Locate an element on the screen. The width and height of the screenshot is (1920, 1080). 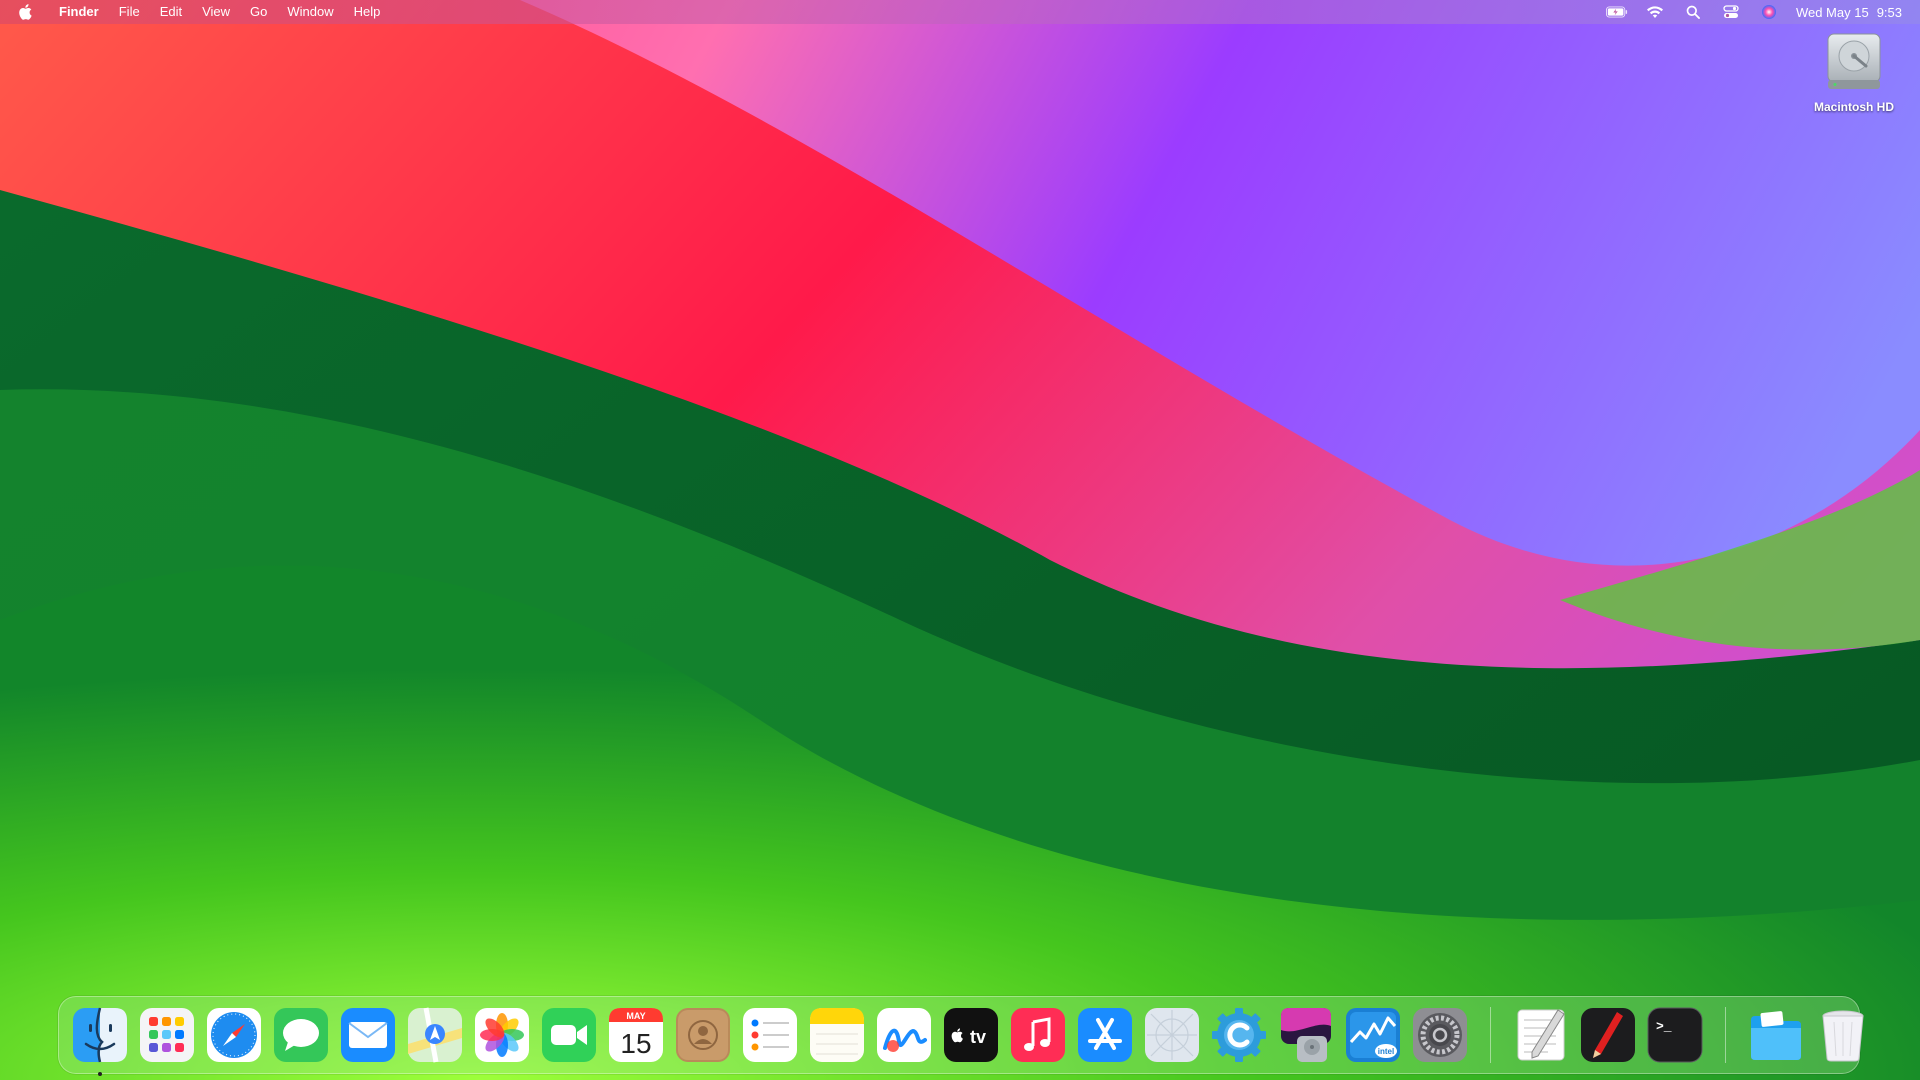
c-gear-icon is located at coordinates (1239, 1035).